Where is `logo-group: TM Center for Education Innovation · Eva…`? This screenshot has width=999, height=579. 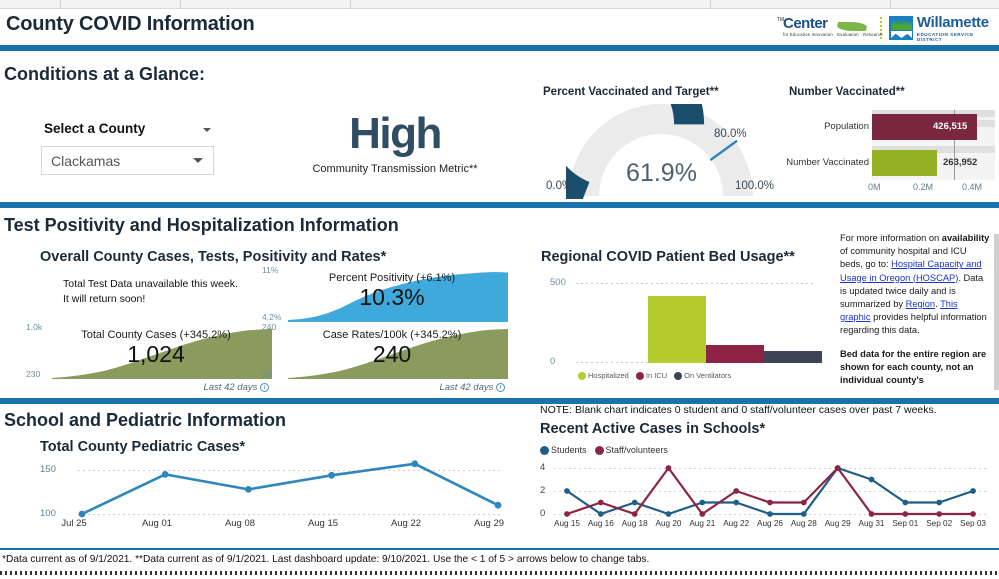 logo-group: TM Center for Education Innovation · Eva… is located at coordinates (887, 27).